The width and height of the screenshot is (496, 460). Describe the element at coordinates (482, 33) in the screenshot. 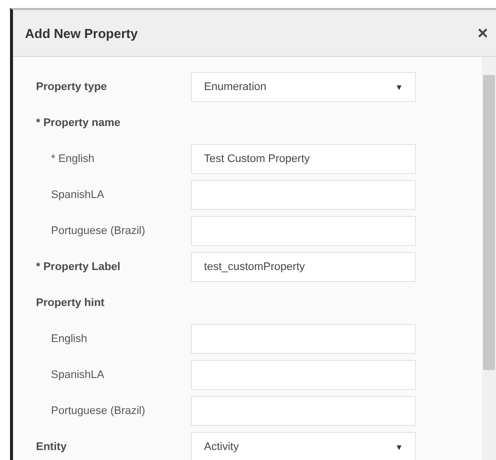

I see `close-button: ×` at that location.